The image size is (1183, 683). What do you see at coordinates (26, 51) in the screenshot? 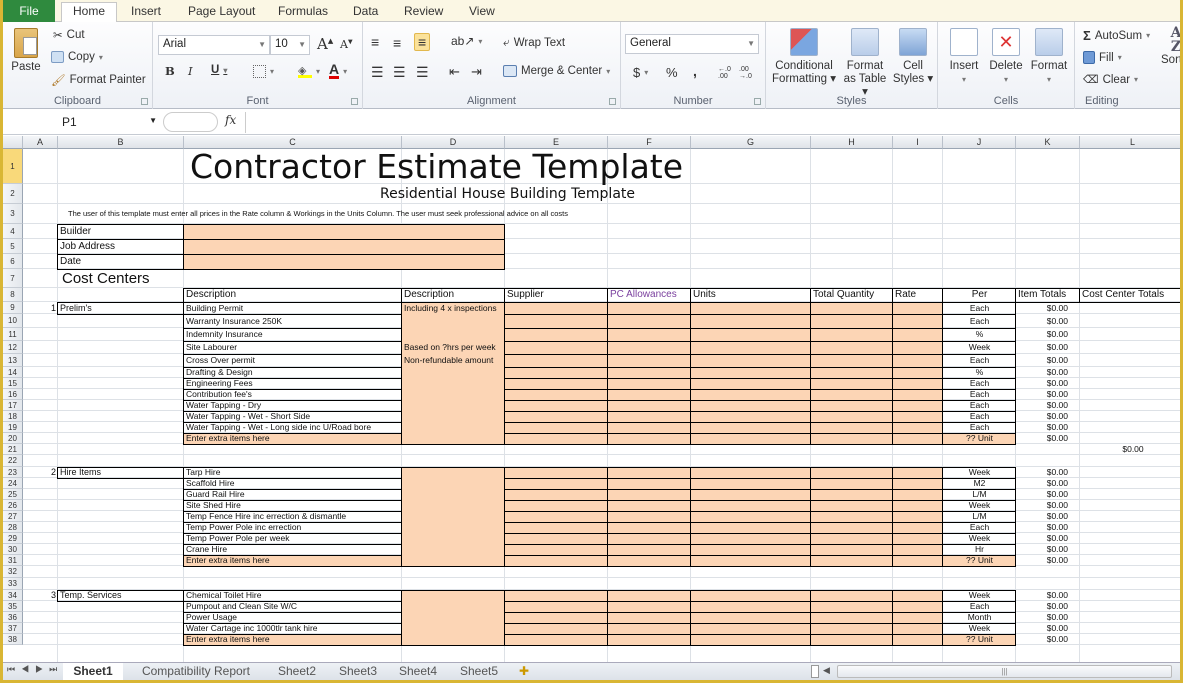
I see `paste-button: Paste` at bounding box center [26, 51].